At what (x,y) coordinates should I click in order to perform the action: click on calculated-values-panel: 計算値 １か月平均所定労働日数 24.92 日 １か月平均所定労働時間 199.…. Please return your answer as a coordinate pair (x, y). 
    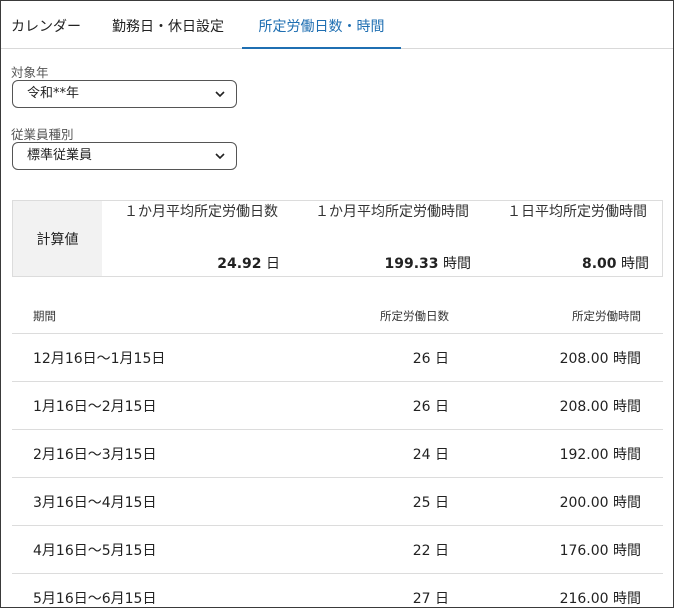
    Looking at the image, I should click on (337, 238).